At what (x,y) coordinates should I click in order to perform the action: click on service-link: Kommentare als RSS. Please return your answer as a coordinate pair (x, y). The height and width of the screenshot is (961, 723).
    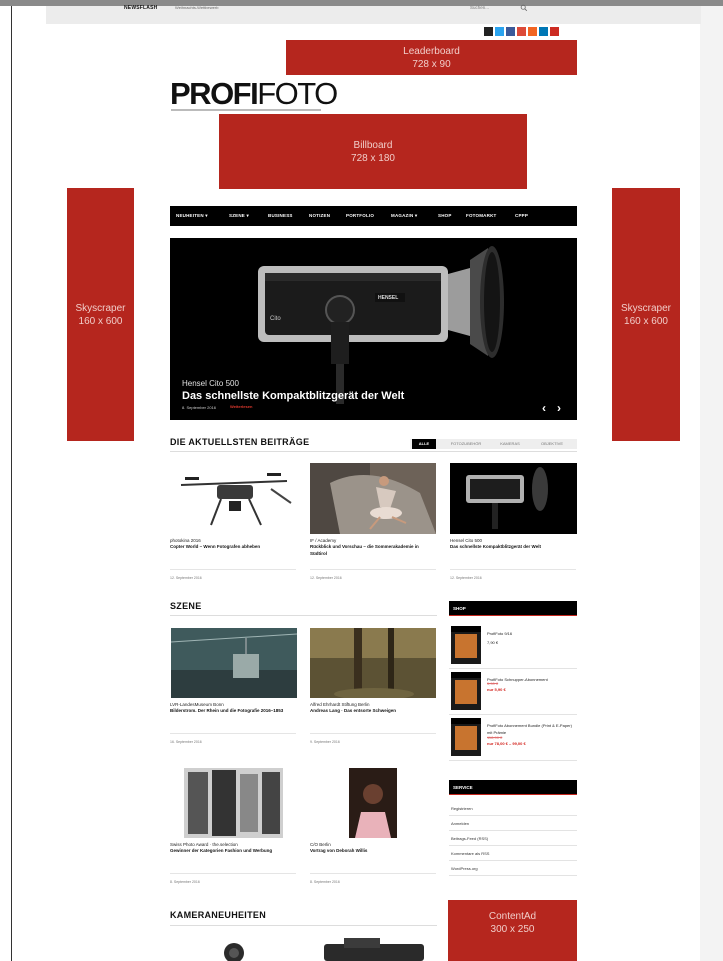
    Looking at the image, I should click on (470, 853).